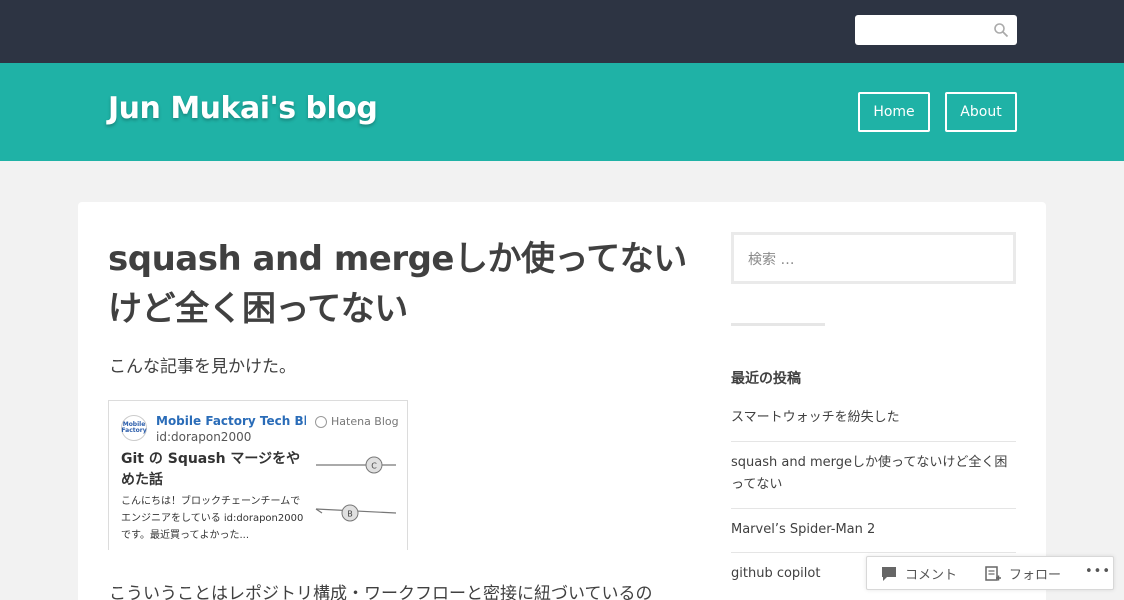  I want to click on blog-favicon: Mobile Factory, so click(134, 428).